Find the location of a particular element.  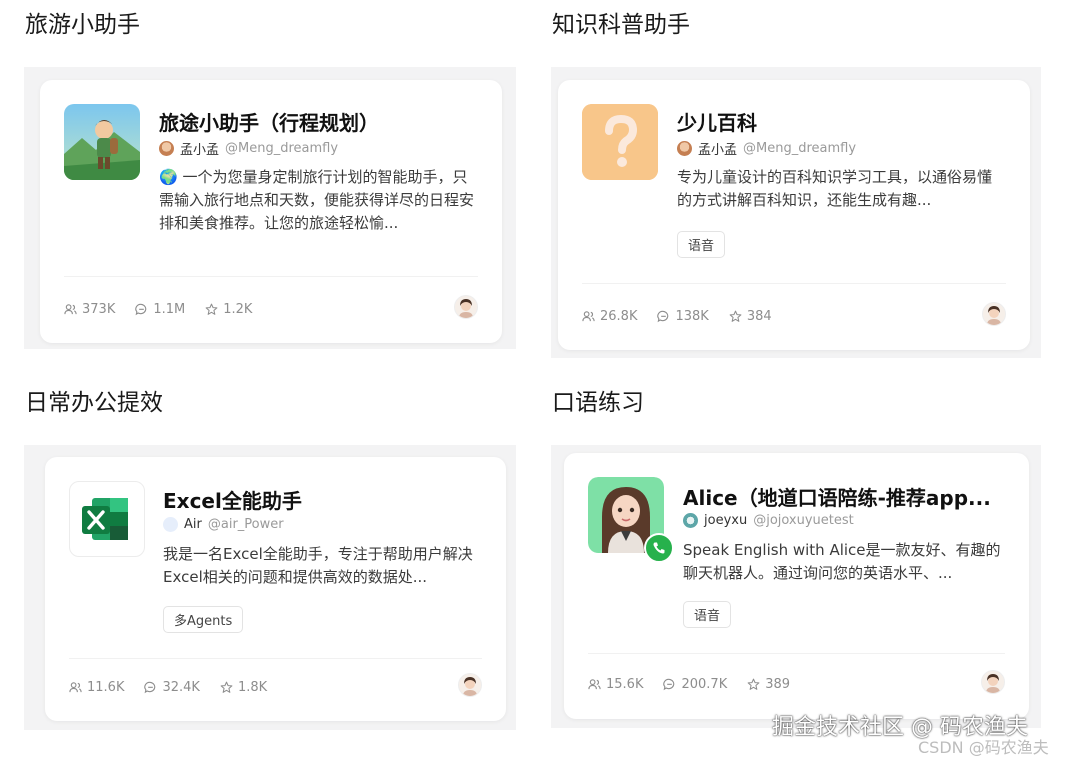

agent-avatar-excel is located at coordinates (107, 519).